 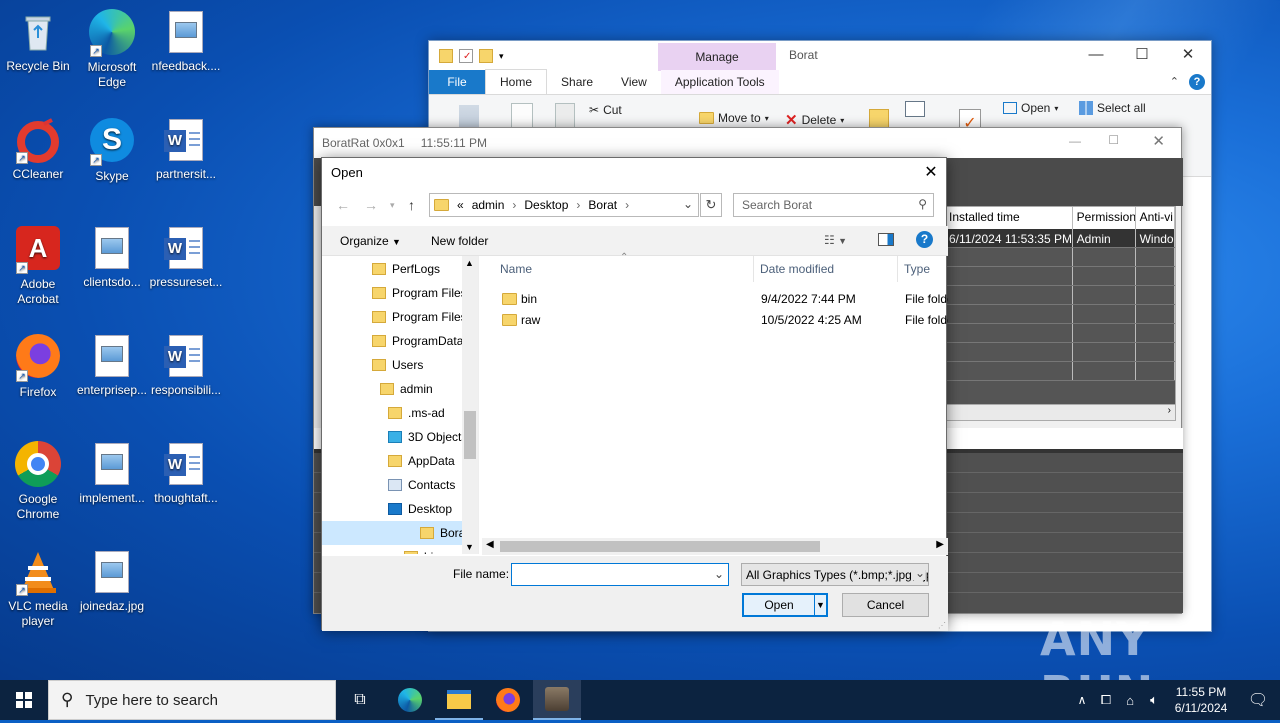 What do you see at coordinates (446, 56) in the screenshot?
I see `folder-icon` at bounding box center [446, 56].